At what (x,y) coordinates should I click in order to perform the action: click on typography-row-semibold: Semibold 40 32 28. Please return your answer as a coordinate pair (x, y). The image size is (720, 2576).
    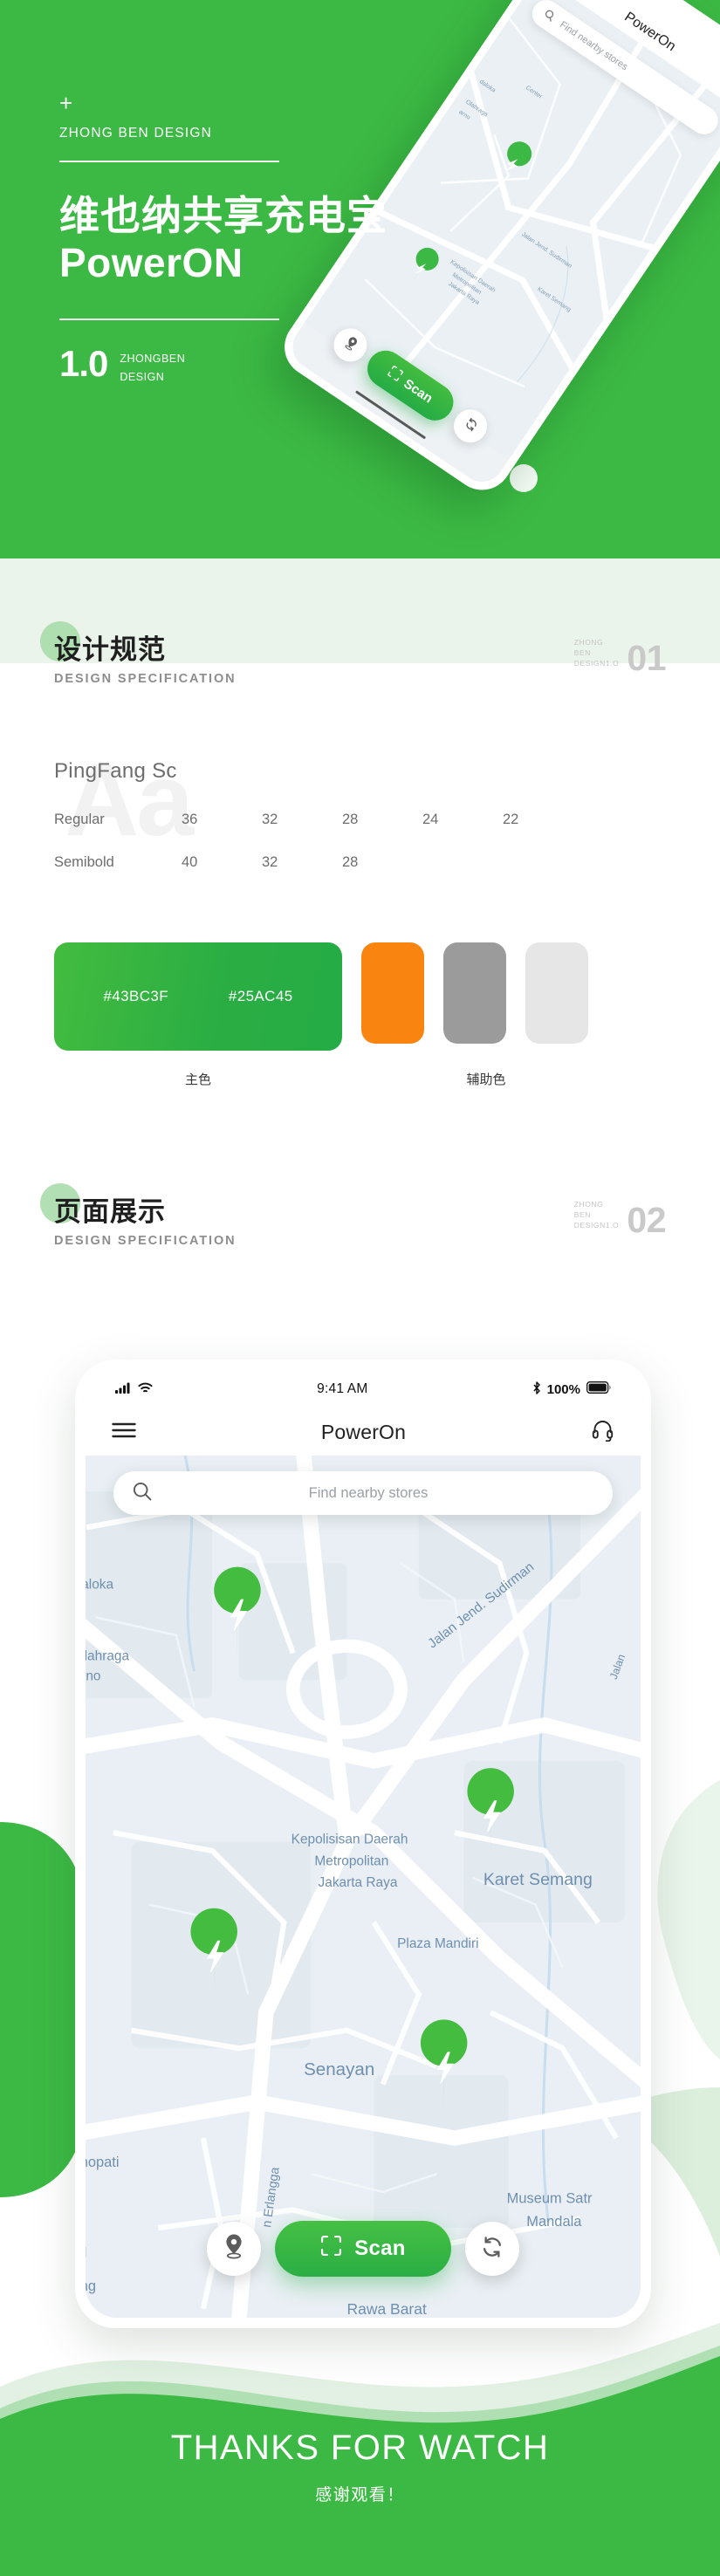
    Looking at the image, I should click on (359, 862).